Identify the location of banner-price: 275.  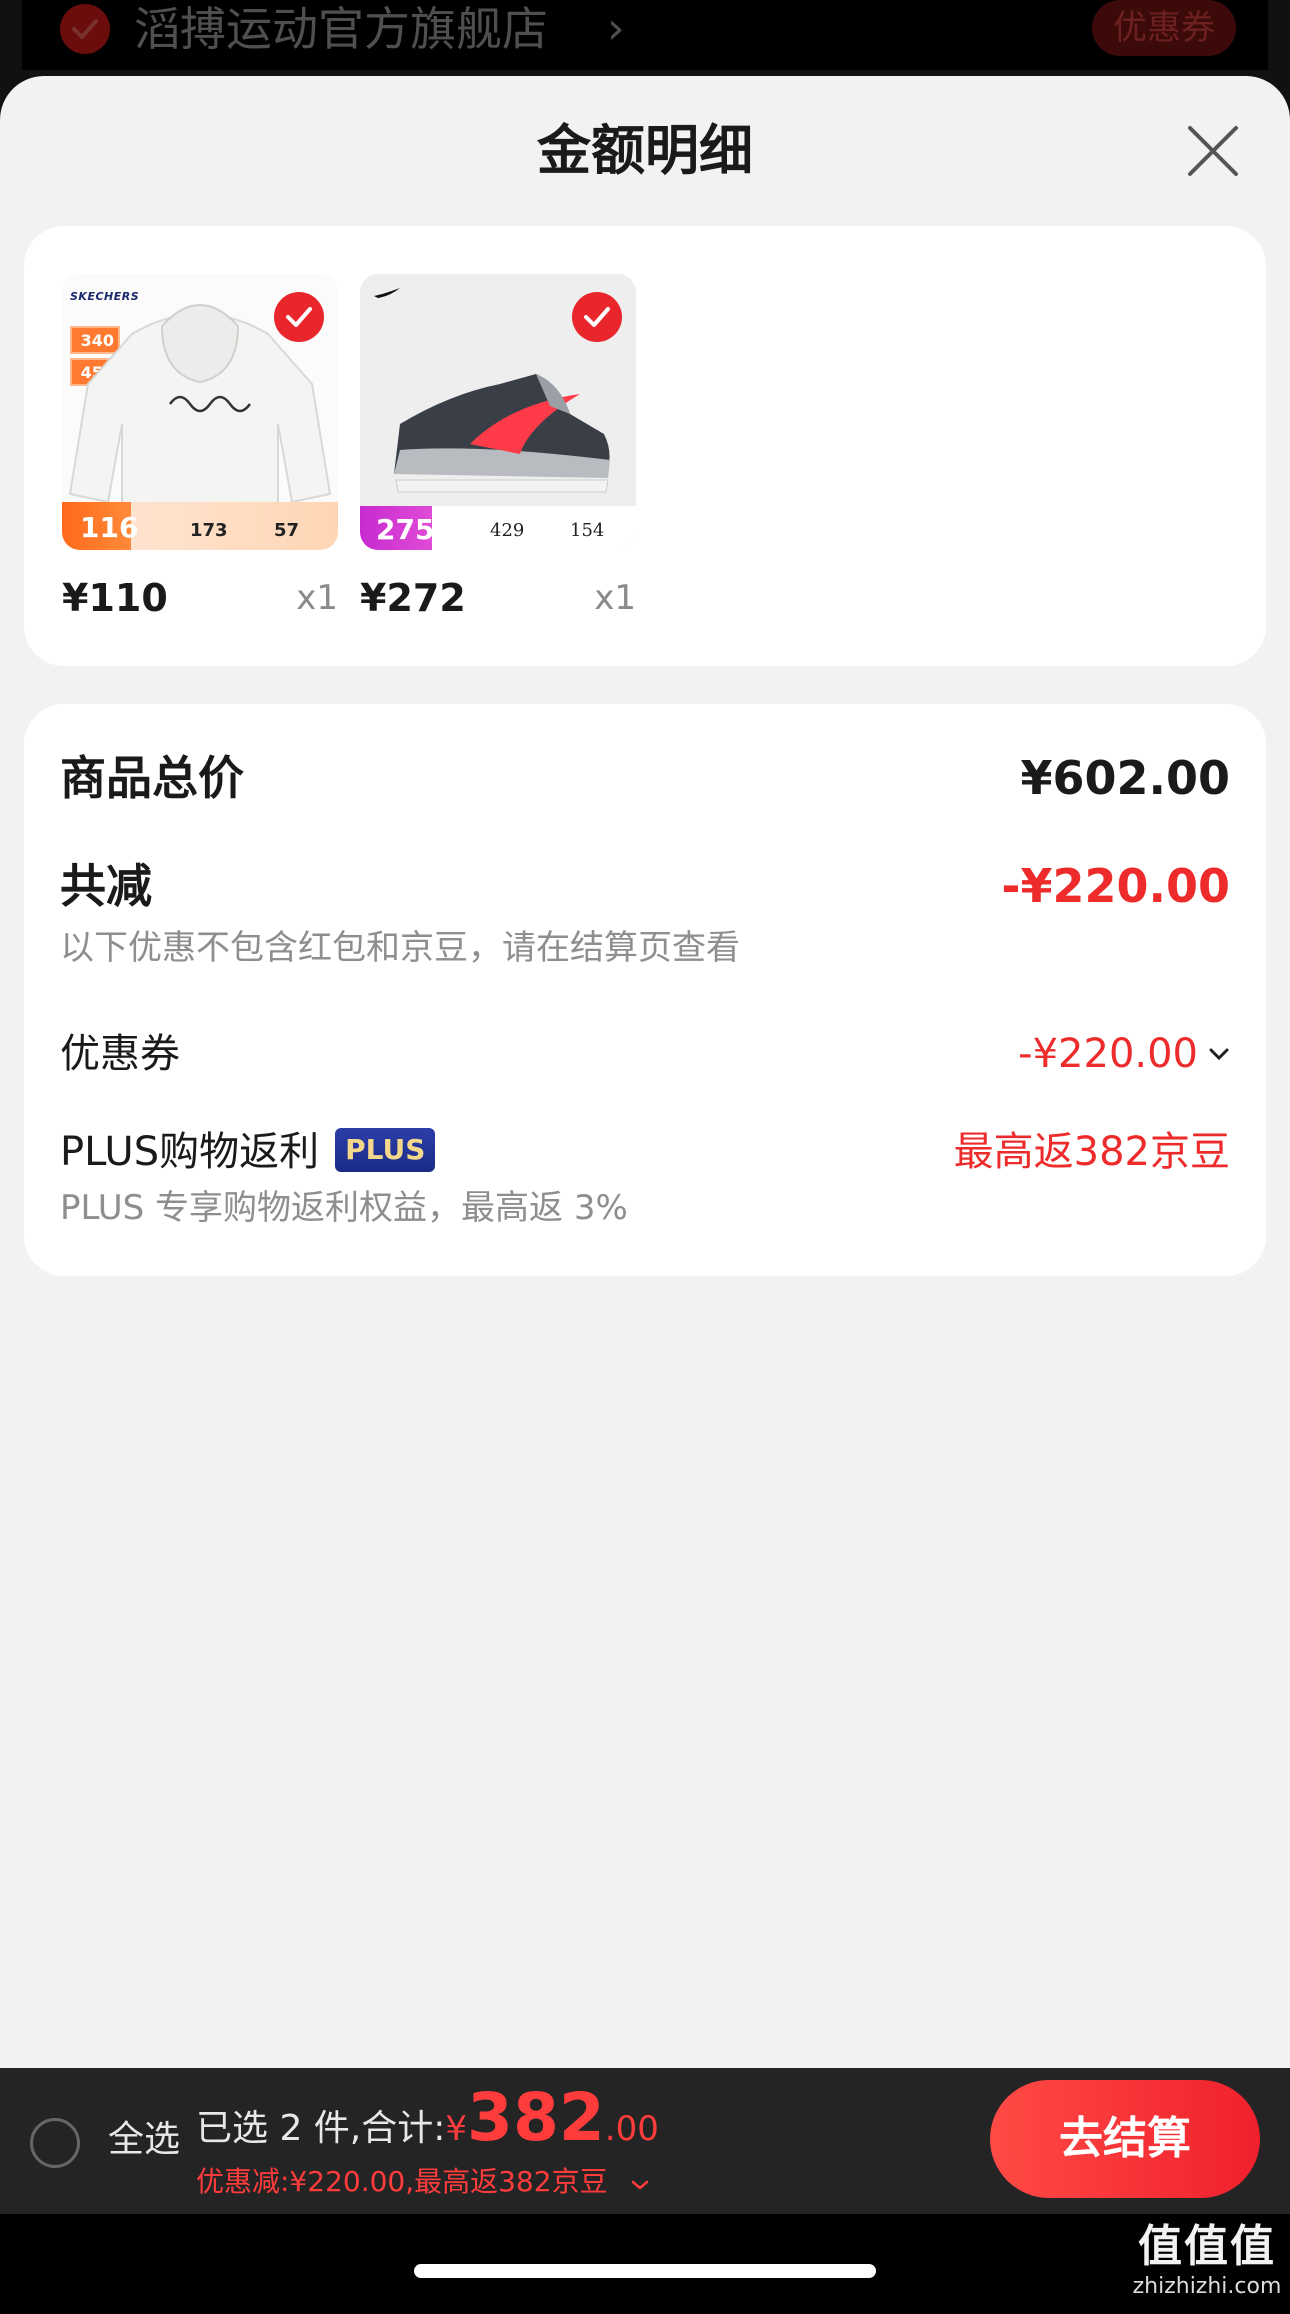
(405, 529).